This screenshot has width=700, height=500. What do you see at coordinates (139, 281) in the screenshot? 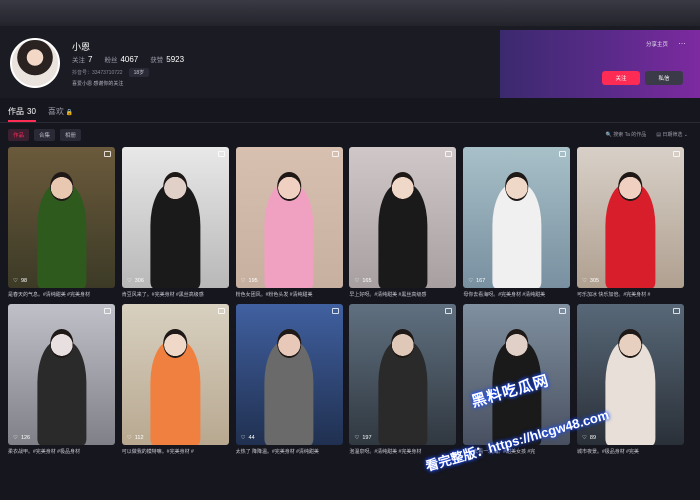
I see `like-count-value: 306` at bounding box center [139, 281].